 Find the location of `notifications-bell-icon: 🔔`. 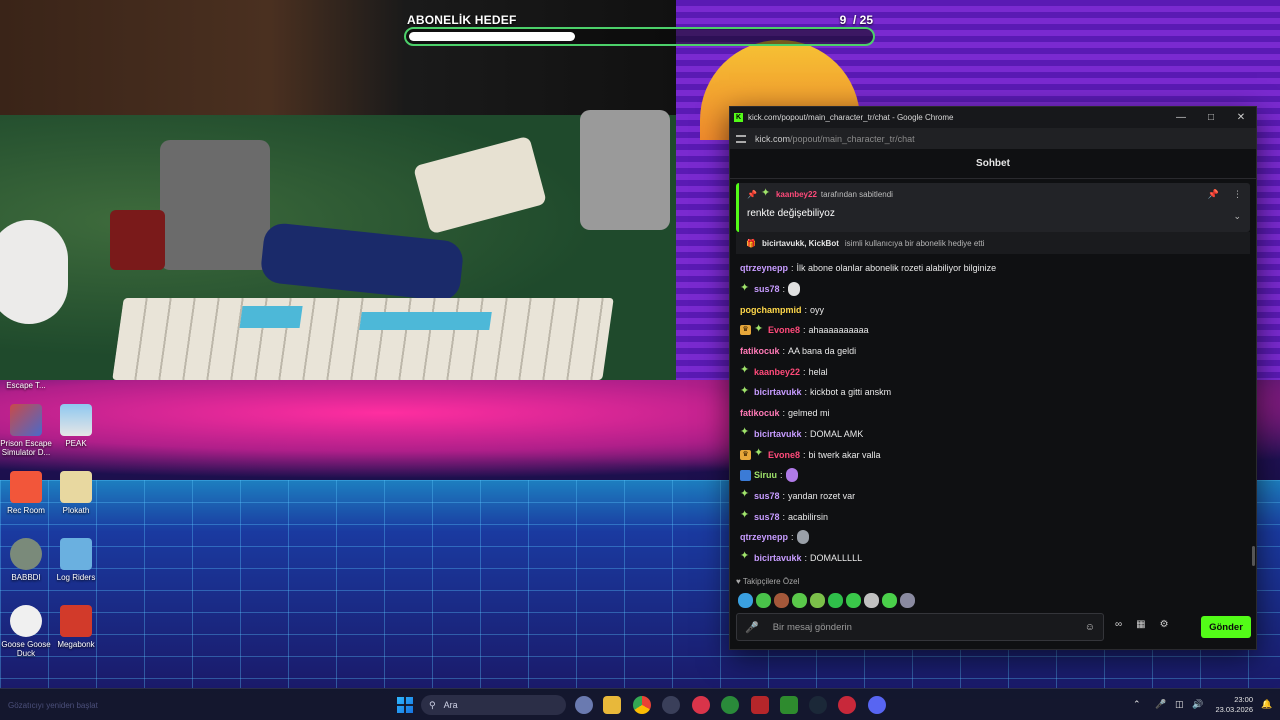

notifications-bell-icon: 🔔 is located at coordinates (1266, 704).